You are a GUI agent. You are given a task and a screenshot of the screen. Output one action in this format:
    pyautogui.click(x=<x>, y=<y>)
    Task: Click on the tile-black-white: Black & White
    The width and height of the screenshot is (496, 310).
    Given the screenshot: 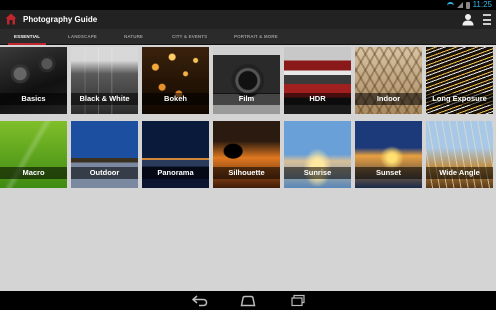 What is the action you would take?
    pyautogui.click(x=104, y=80)
    